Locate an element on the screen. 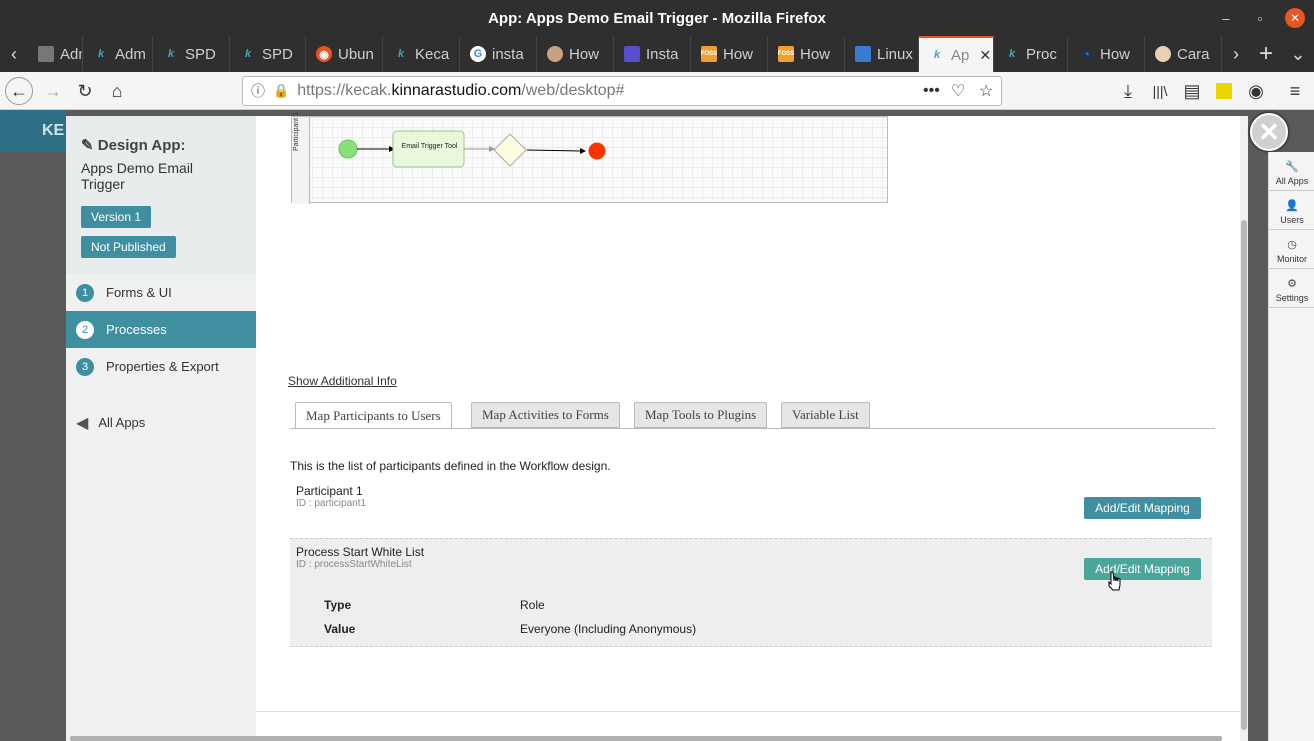 Image resolution: width=1314 pixels, height=741 pixels. menu-icon: ≡ is located at coordinates (1295, 91).